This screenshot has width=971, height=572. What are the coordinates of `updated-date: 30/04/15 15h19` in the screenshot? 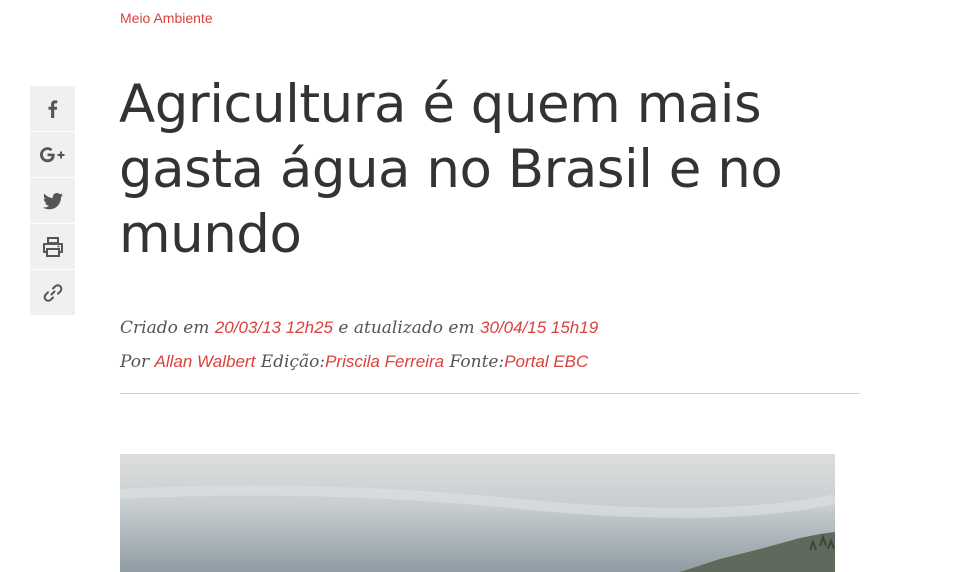 It's located at (539, 327).